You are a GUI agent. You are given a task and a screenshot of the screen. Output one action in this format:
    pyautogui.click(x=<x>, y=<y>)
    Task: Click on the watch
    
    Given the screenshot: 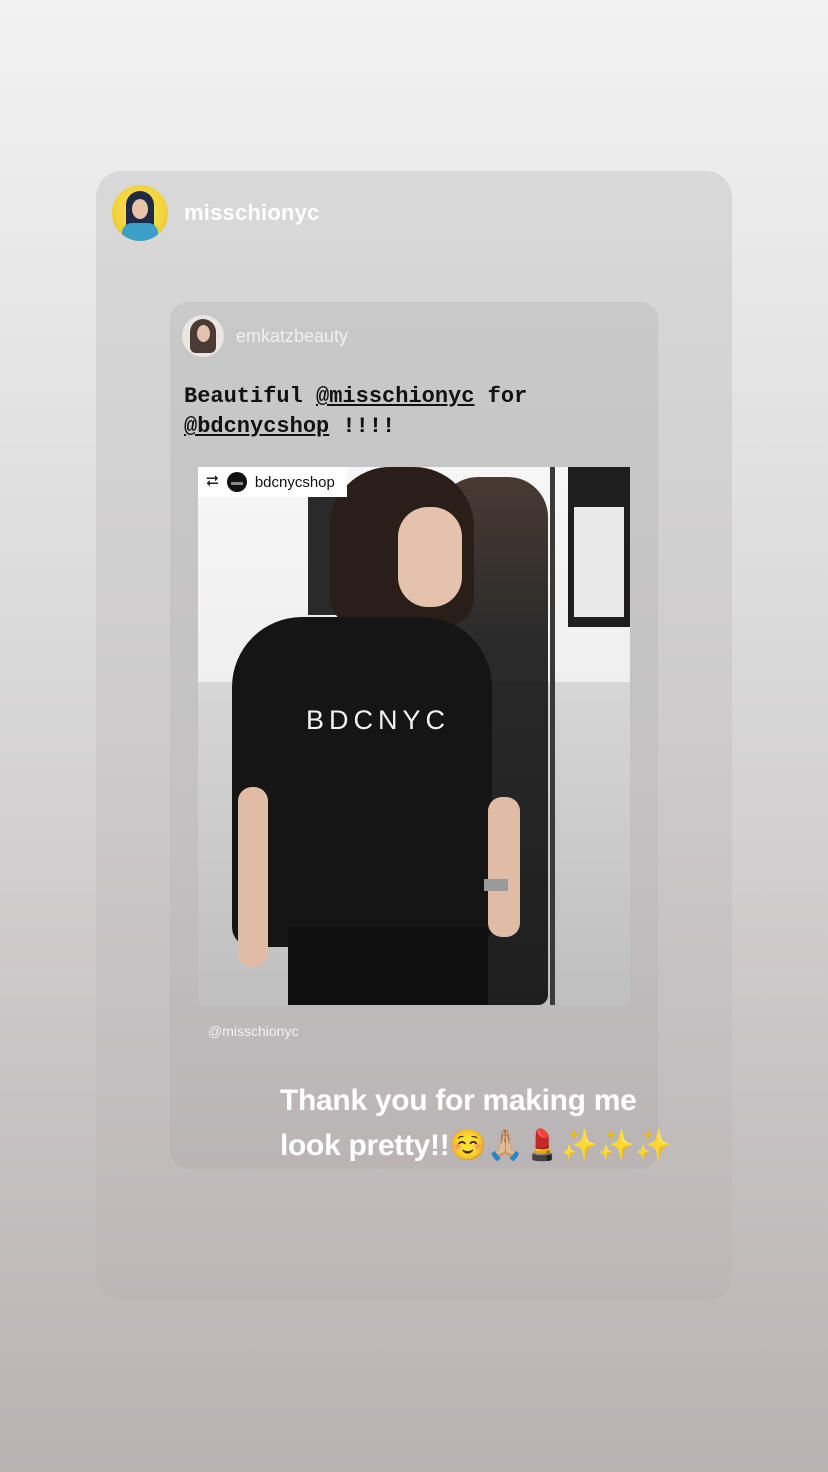 What is the action you would take?
    pyautogui.click(x=496, y=885)
    